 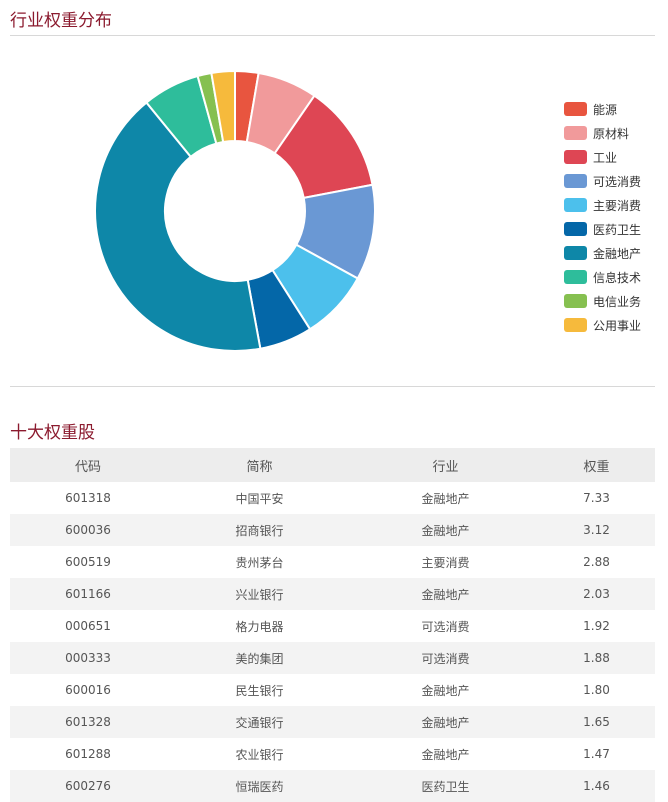 What do you see at coordinates (596, 658) in the screenshot?
I see `stock-weight: 1.88` at bounding box center [596, 658].